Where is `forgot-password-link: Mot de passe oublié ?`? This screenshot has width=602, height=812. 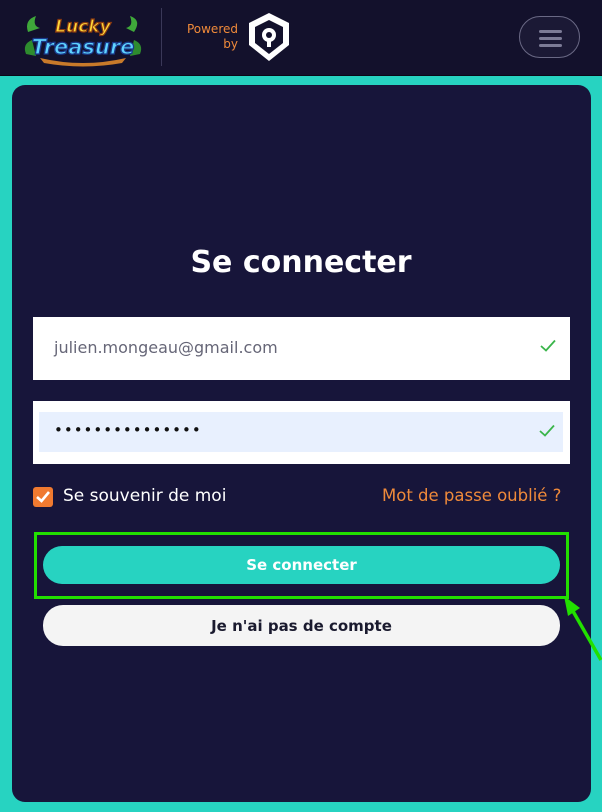
forgot-password-link: Mot de passe oublié ? is located at coordinates (471, 495).